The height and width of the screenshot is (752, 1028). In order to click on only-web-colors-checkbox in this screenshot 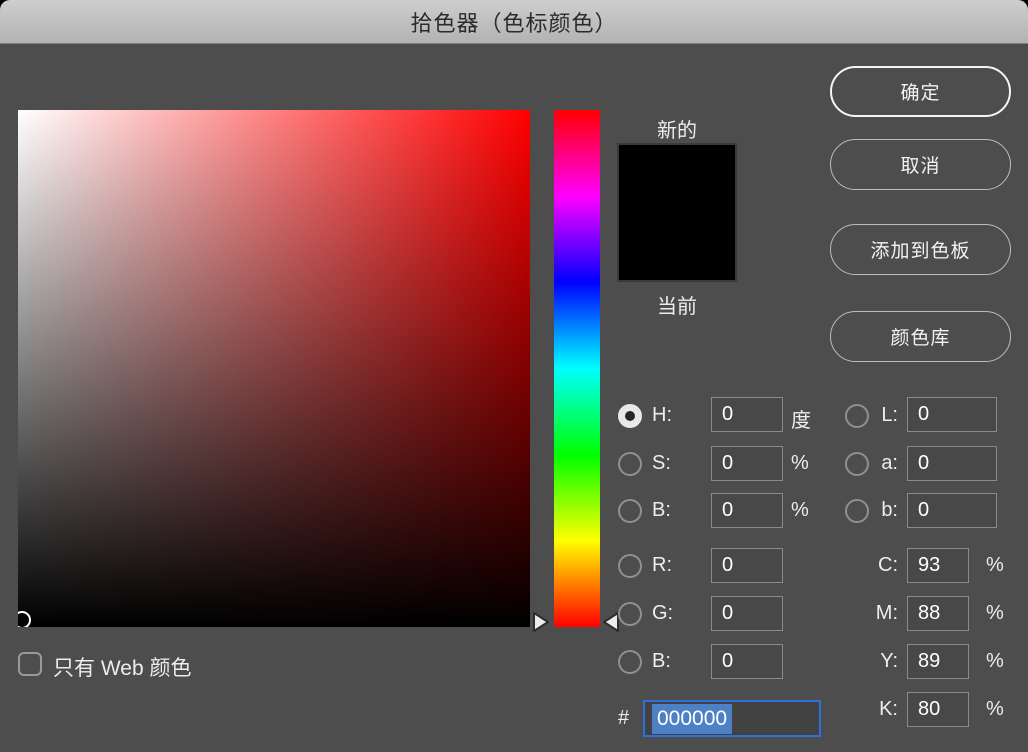, I will do `click(30, 664)`.